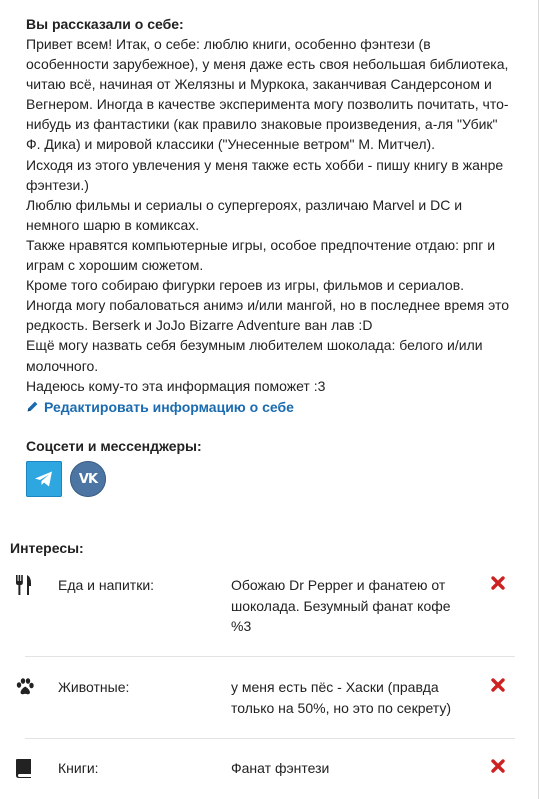 This screenshot has width=540, height=799. Describe the element at coordinates (78, 768) in the screenshot. I see `interest-category: Книги:` at that location.